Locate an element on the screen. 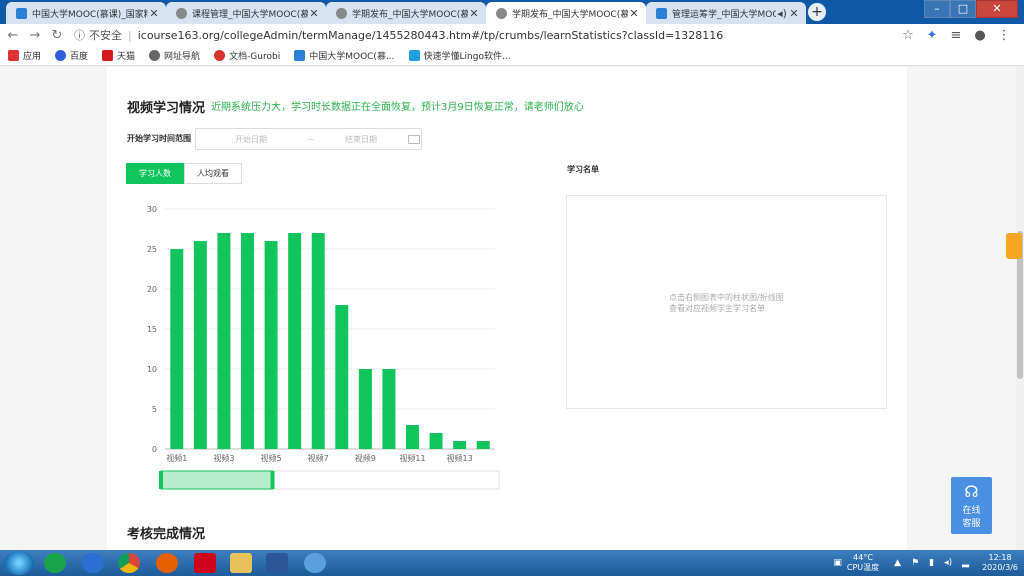 Image resolution: width=1024 pixels, height=576 pixels. start-date-input: 开始日期 is located at coordinates (251, 139).